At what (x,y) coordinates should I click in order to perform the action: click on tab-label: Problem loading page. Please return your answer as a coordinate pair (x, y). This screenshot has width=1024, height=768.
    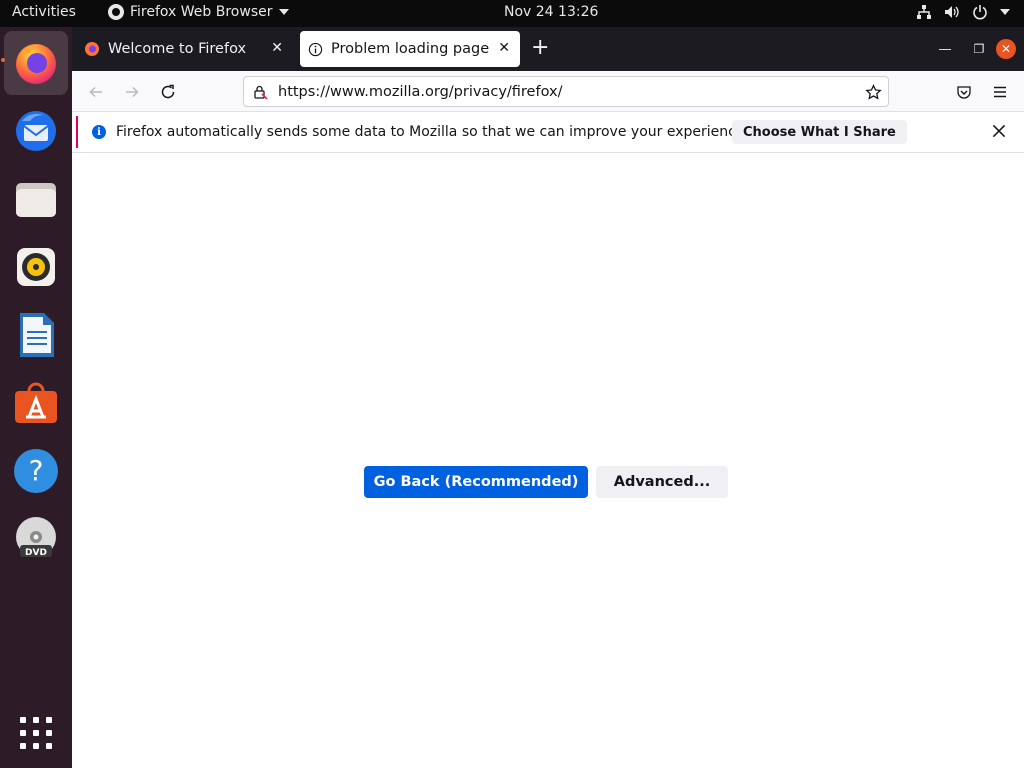
    Looking at the image, I should click on (410, 49).